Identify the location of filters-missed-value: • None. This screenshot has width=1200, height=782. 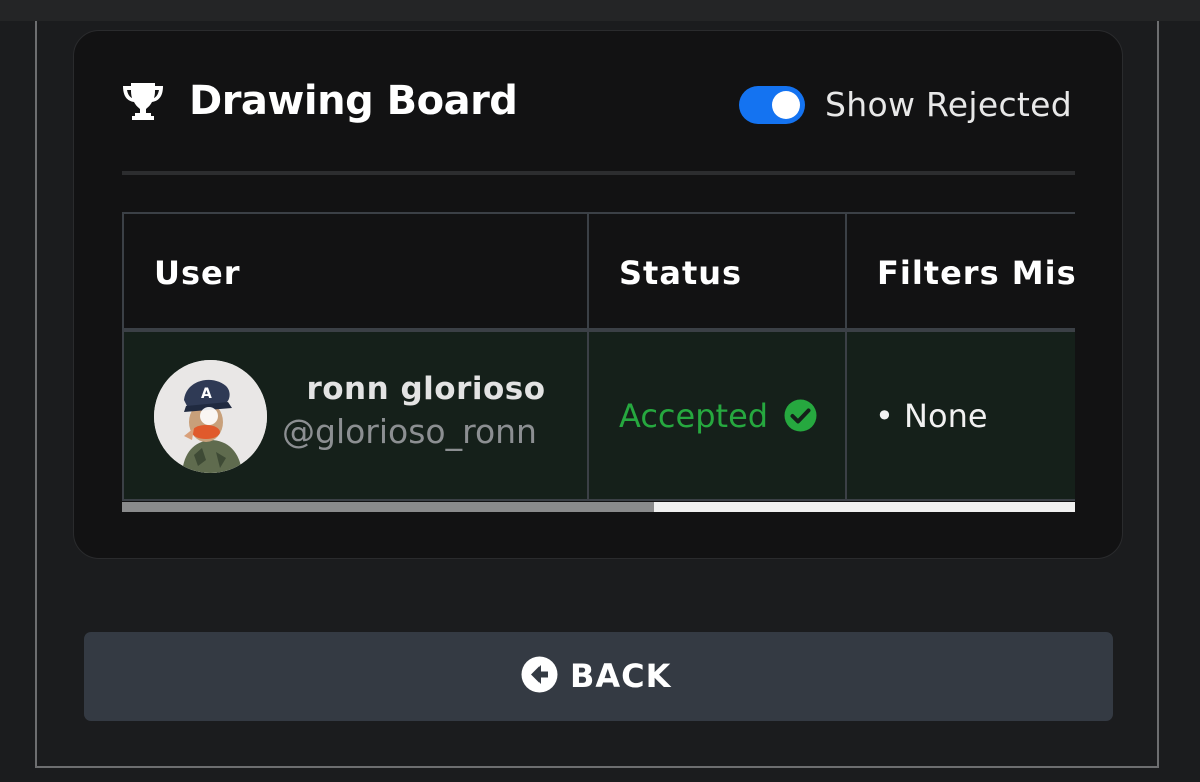
(931, 416).